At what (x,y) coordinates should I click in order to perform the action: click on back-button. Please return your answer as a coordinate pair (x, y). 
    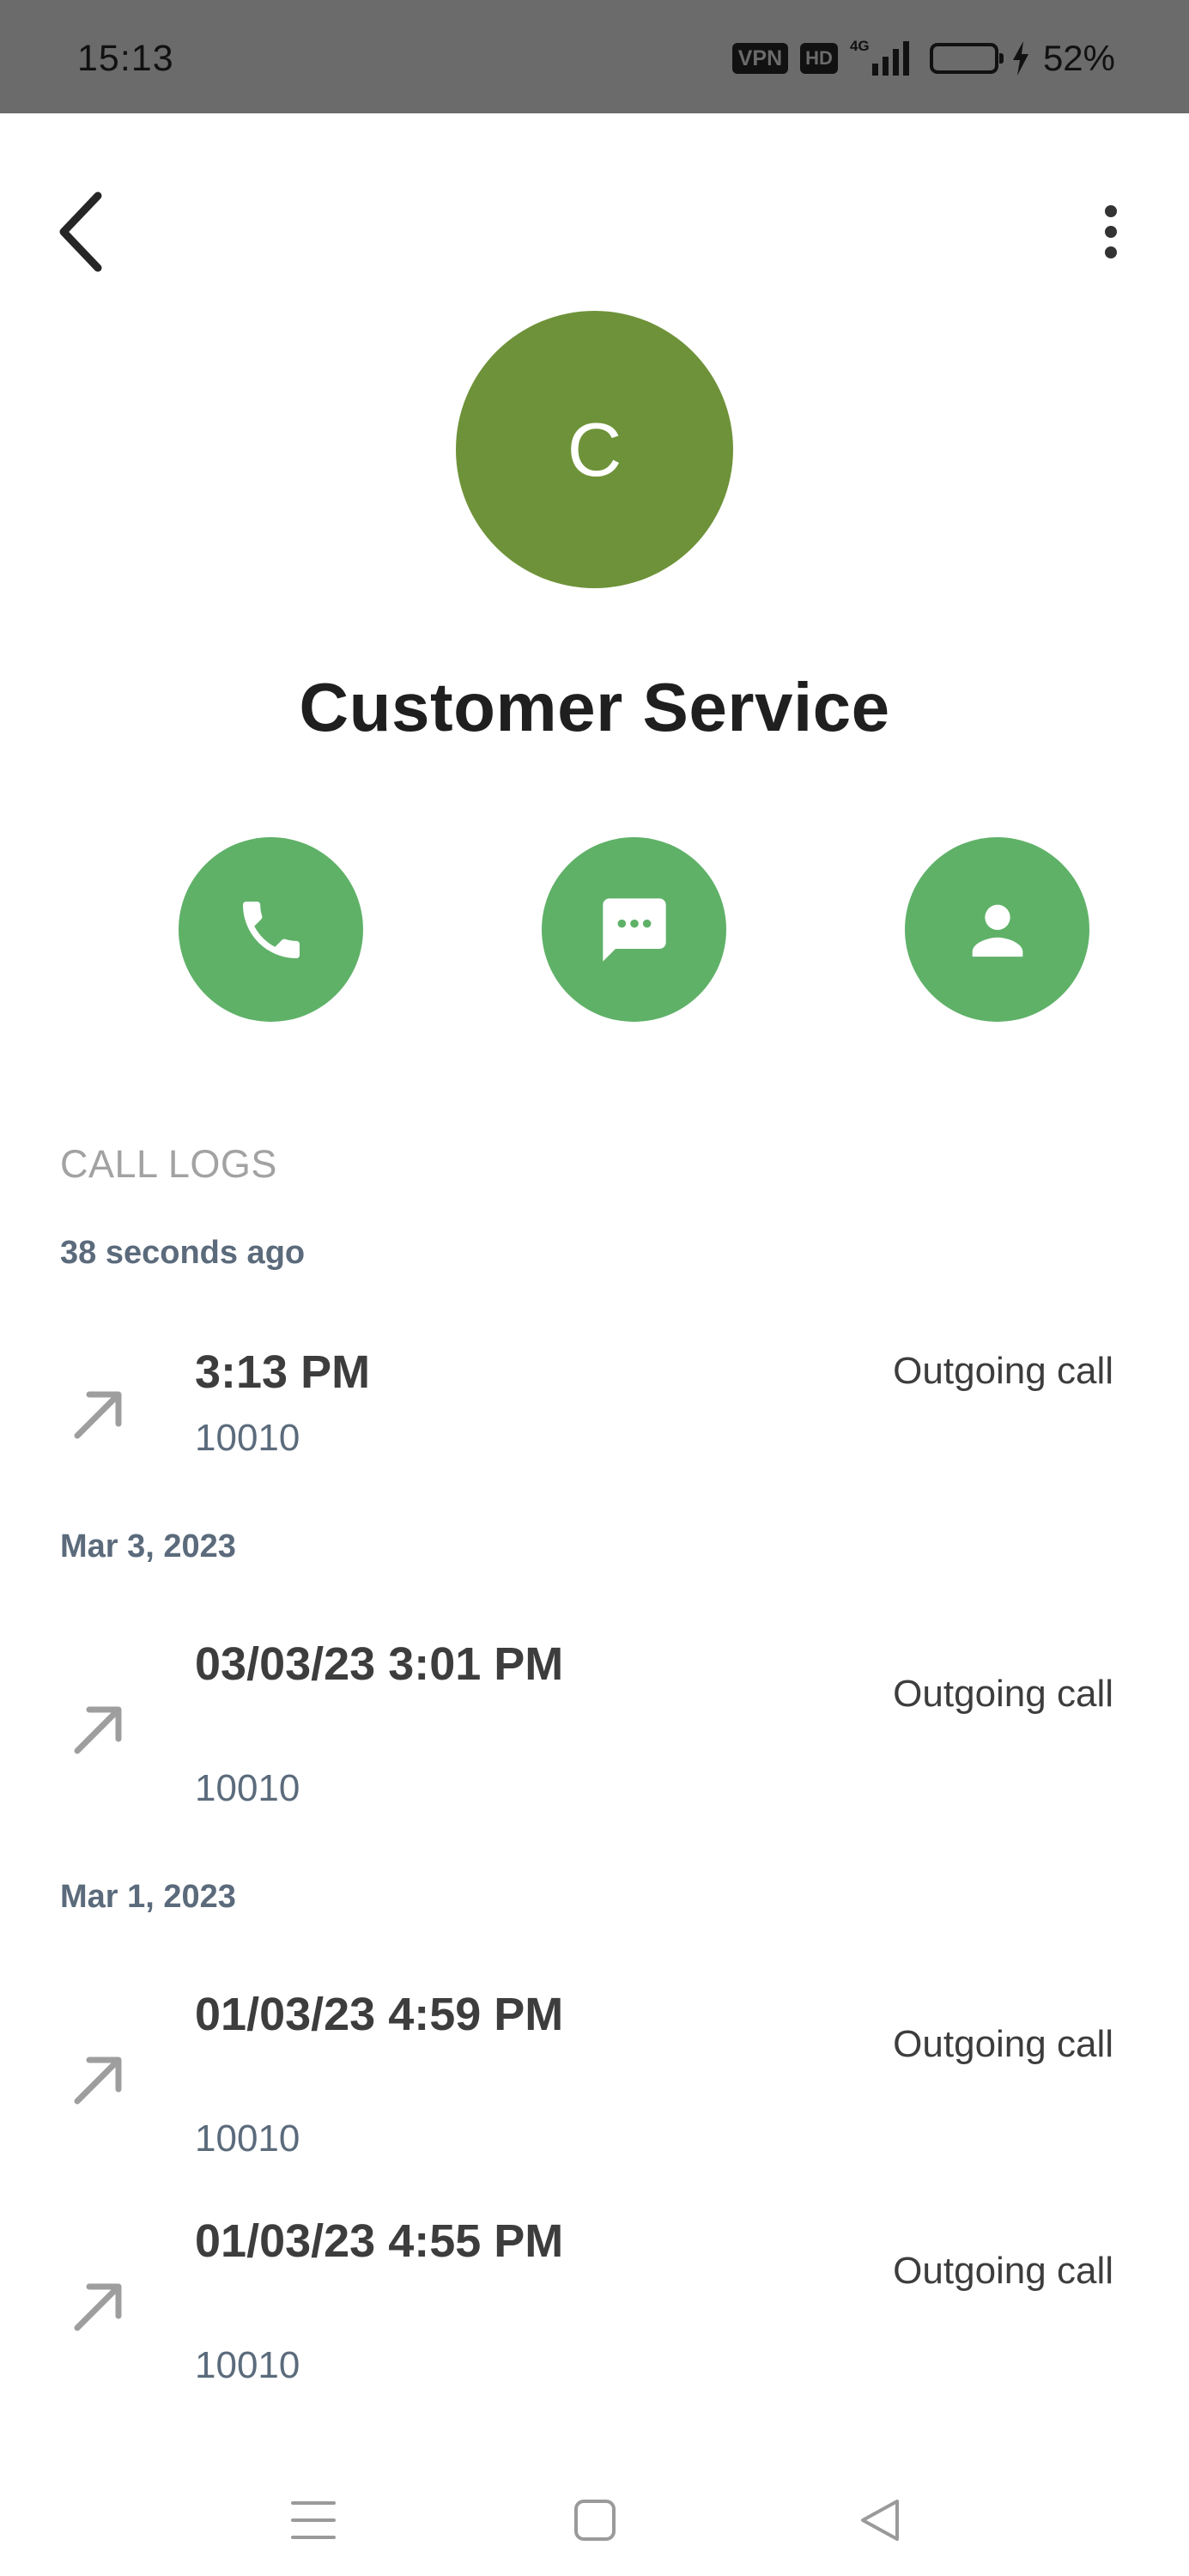
    Looking at the image, I should click on (80, 231).